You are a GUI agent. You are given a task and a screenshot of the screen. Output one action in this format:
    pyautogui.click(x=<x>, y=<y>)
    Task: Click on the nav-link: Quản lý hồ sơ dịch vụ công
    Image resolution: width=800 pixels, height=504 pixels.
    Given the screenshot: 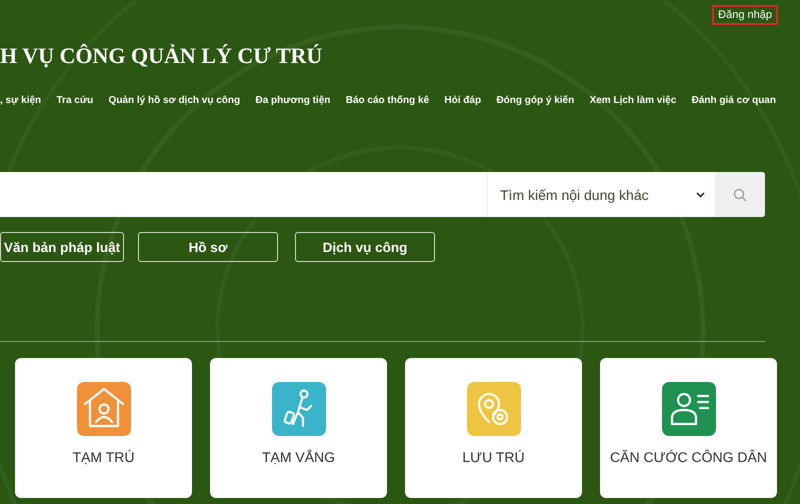 What is the action you would take?
    pyautogui.click(x=174, y=100)
    